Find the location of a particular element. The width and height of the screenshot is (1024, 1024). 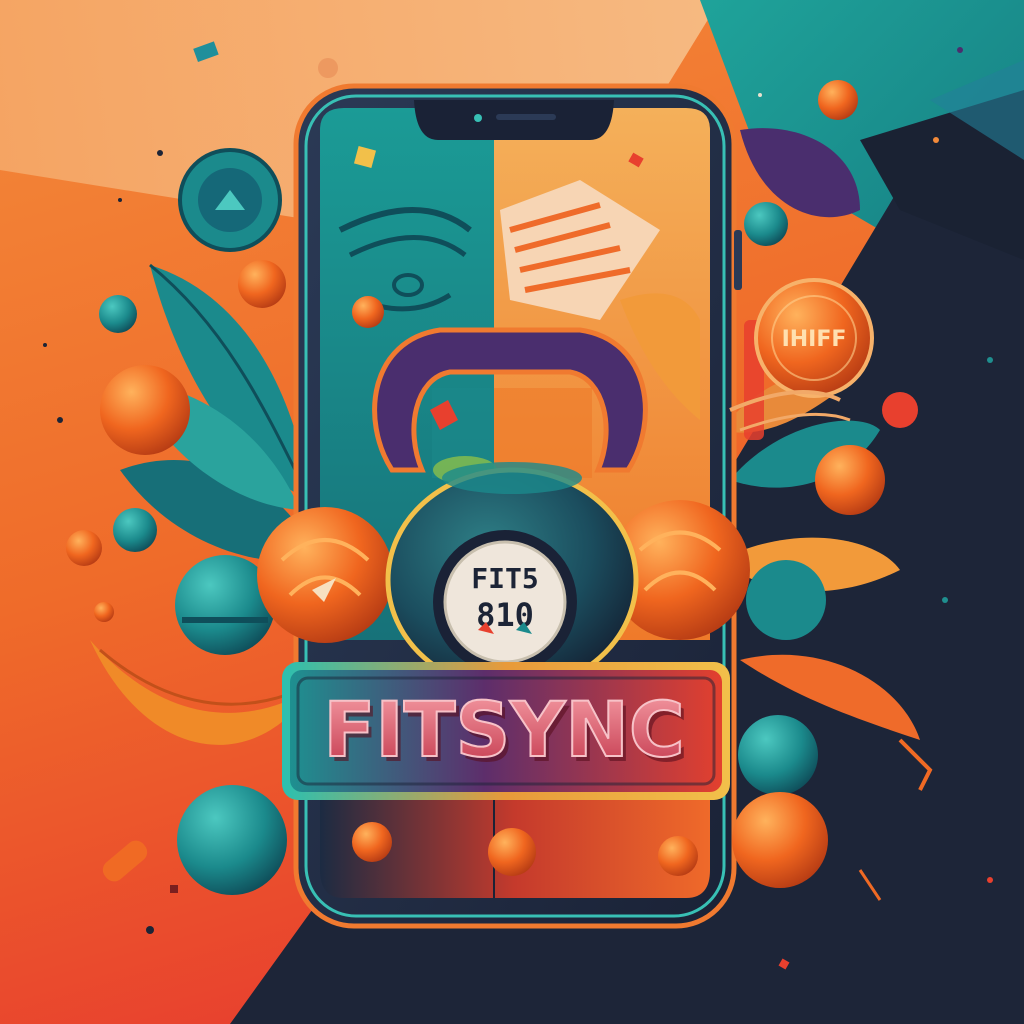

sticker-badge: IHIFF is located at coordinates (814, 338).